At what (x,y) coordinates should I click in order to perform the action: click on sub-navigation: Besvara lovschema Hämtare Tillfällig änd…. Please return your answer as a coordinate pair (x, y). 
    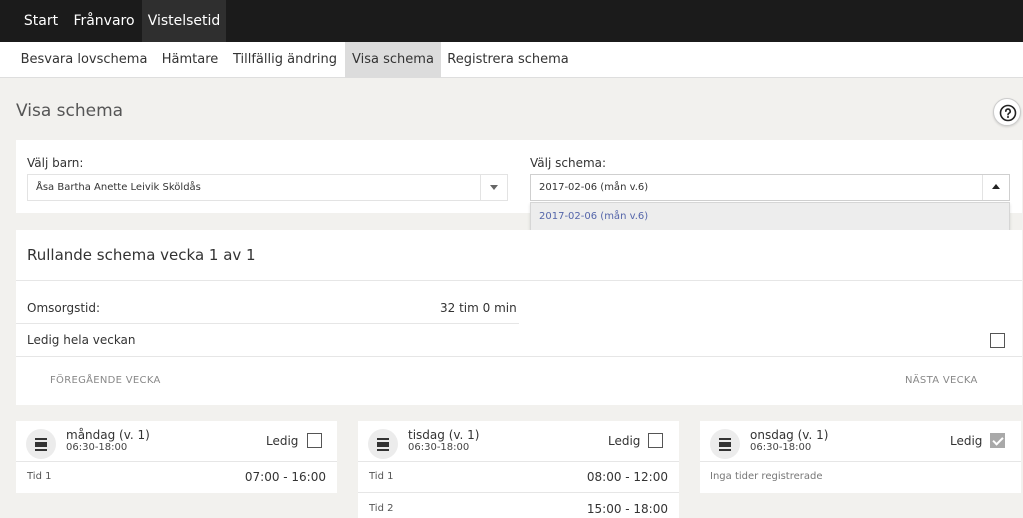
    Looking at the image, I should click on (511, 60).